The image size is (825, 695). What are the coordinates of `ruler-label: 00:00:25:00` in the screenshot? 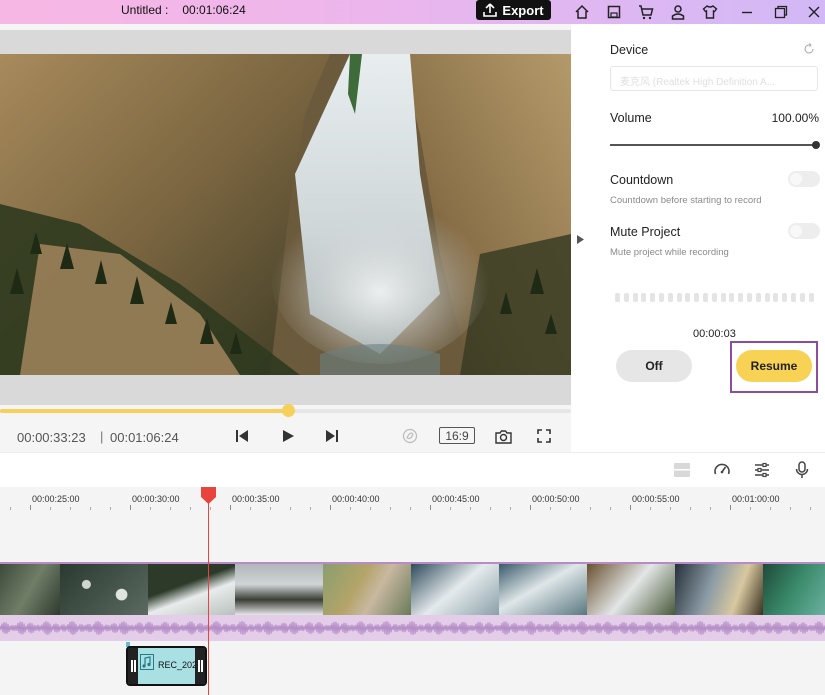 It's located at (56, 499).